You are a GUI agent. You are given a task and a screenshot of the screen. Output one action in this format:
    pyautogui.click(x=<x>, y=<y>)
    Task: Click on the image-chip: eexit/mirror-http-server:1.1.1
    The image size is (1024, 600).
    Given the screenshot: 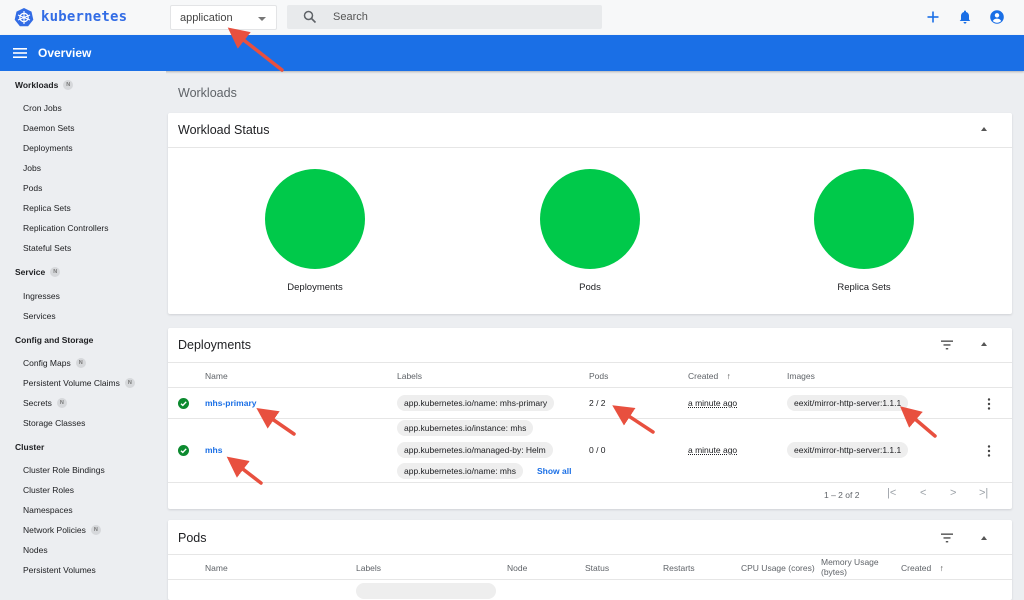 What is the action you would take?
    pyautogui.click(x=848, y=450)
    